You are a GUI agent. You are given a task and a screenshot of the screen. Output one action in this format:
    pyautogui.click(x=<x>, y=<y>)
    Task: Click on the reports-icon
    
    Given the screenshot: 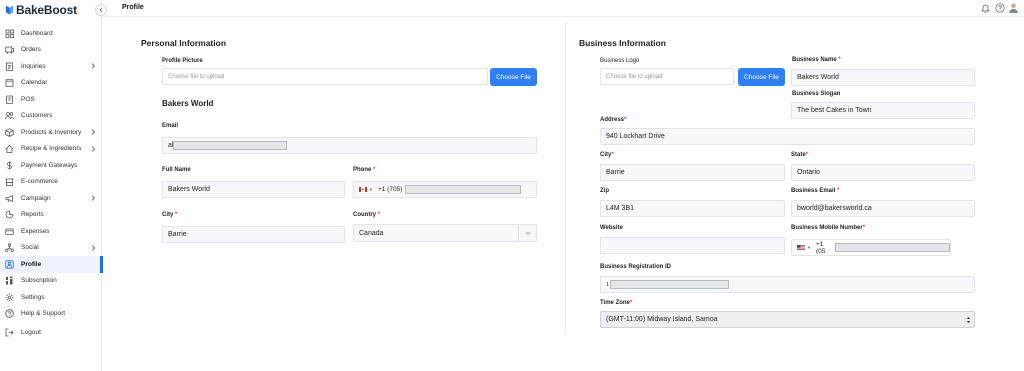 What is the action you would take?
    pyautogui.click(x=9, y=214)
    